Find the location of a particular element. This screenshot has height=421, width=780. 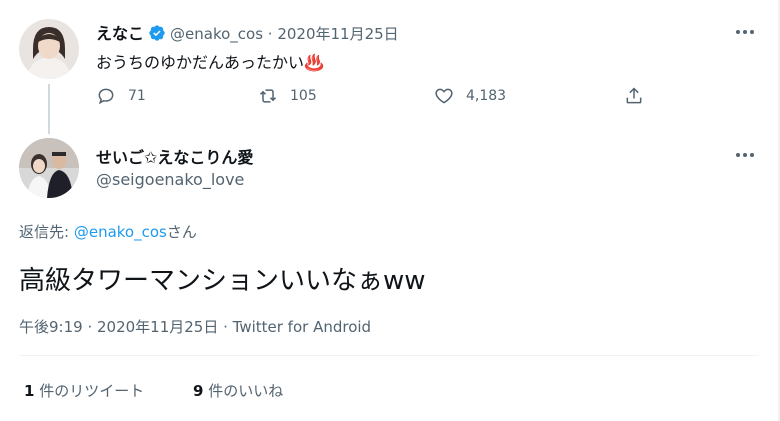

like-action: 4,183 is located at coordinates (470, 96).